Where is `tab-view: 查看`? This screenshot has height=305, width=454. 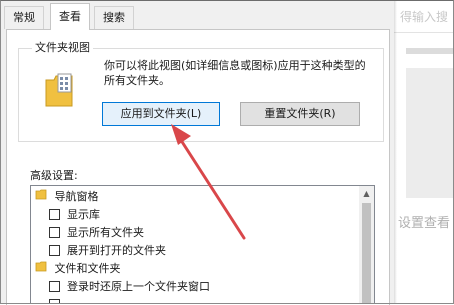
tab-view: 查看 is located at coordinates (70, 16).